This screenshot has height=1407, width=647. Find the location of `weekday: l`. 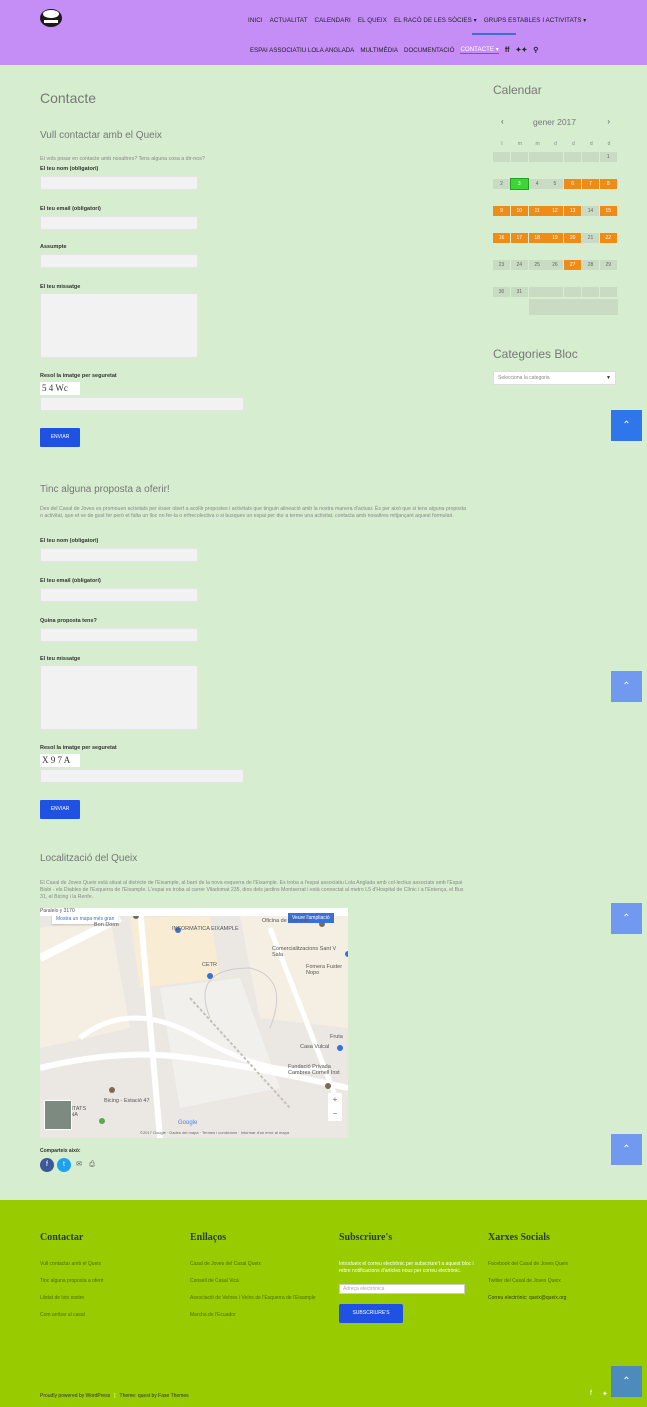

weekday: l is located at coordinates (502, 144).